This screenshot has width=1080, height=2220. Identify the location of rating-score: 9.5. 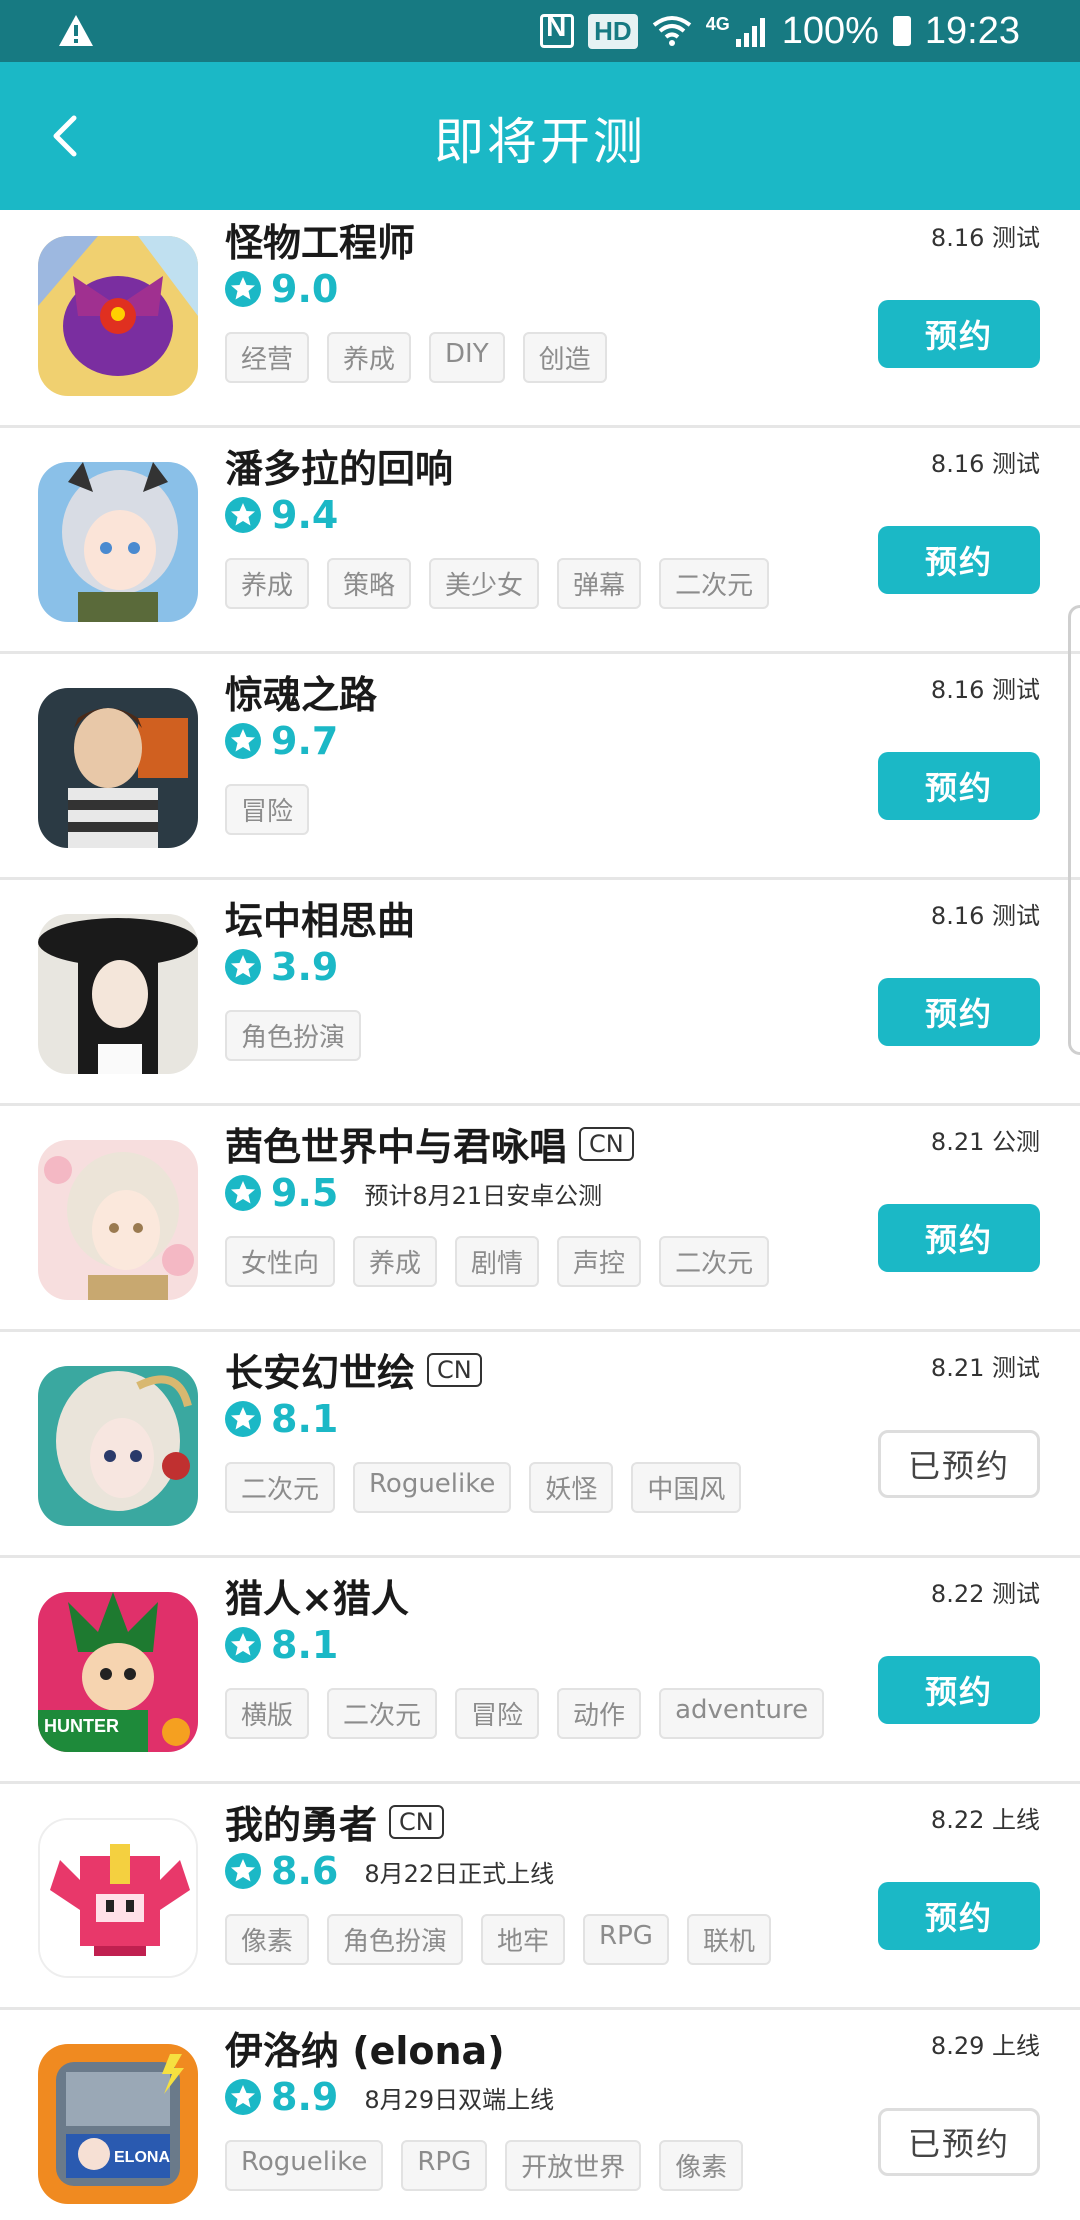
(305, 1193).